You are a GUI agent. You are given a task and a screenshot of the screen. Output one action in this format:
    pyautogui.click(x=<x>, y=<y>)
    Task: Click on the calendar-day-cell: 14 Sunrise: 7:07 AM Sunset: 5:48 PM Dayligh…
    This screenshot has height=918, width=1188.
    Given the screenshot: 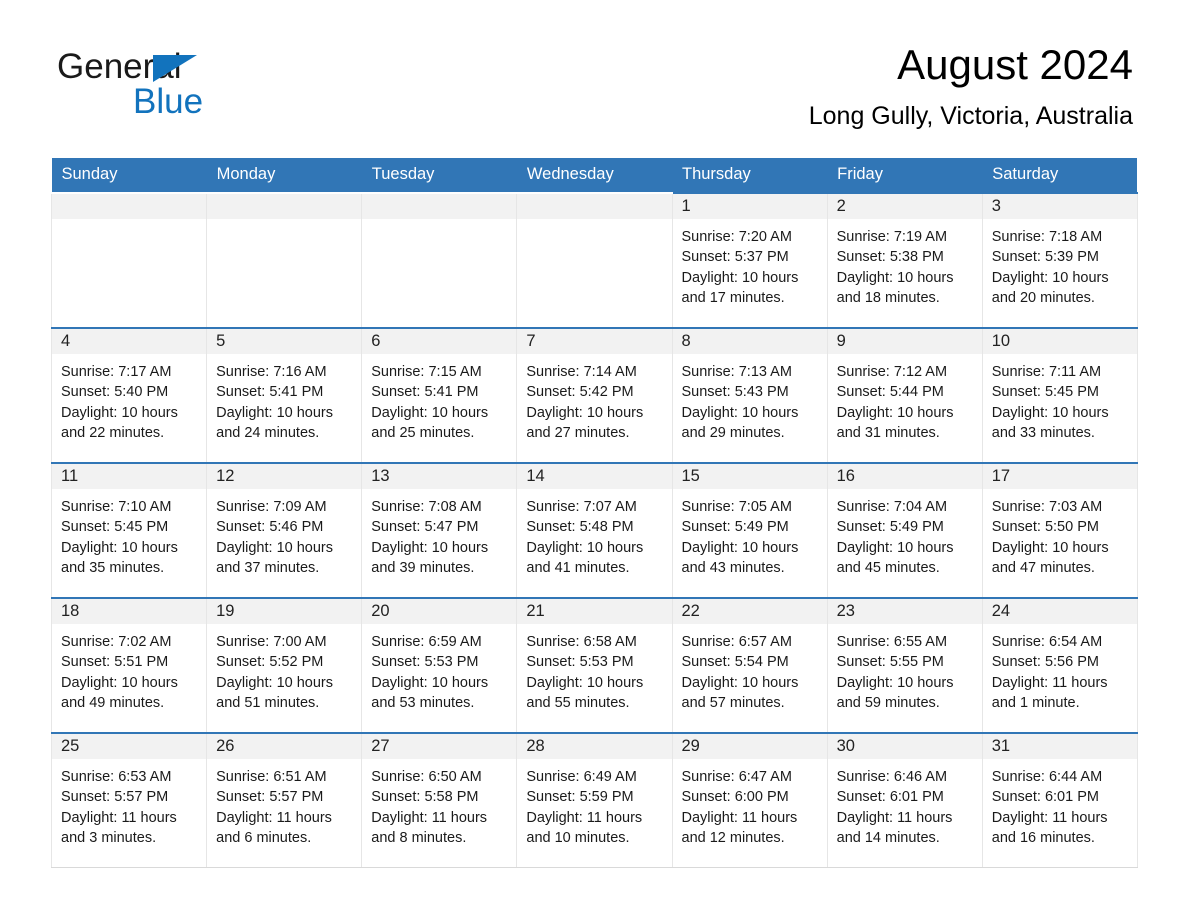 What is the action you would take?
    pyautogui.click(x=594, y=530)
    